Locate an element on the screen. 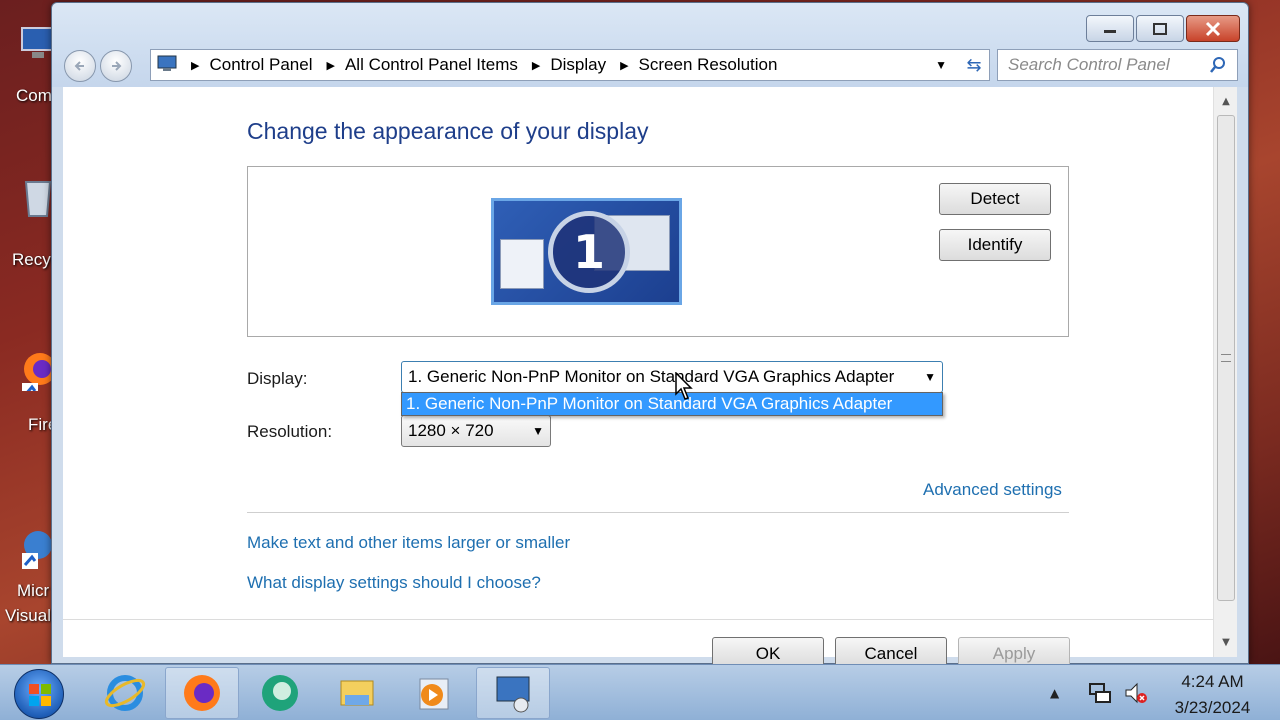  refresh-icon: ⇆ is located at coordinates (974, 65).